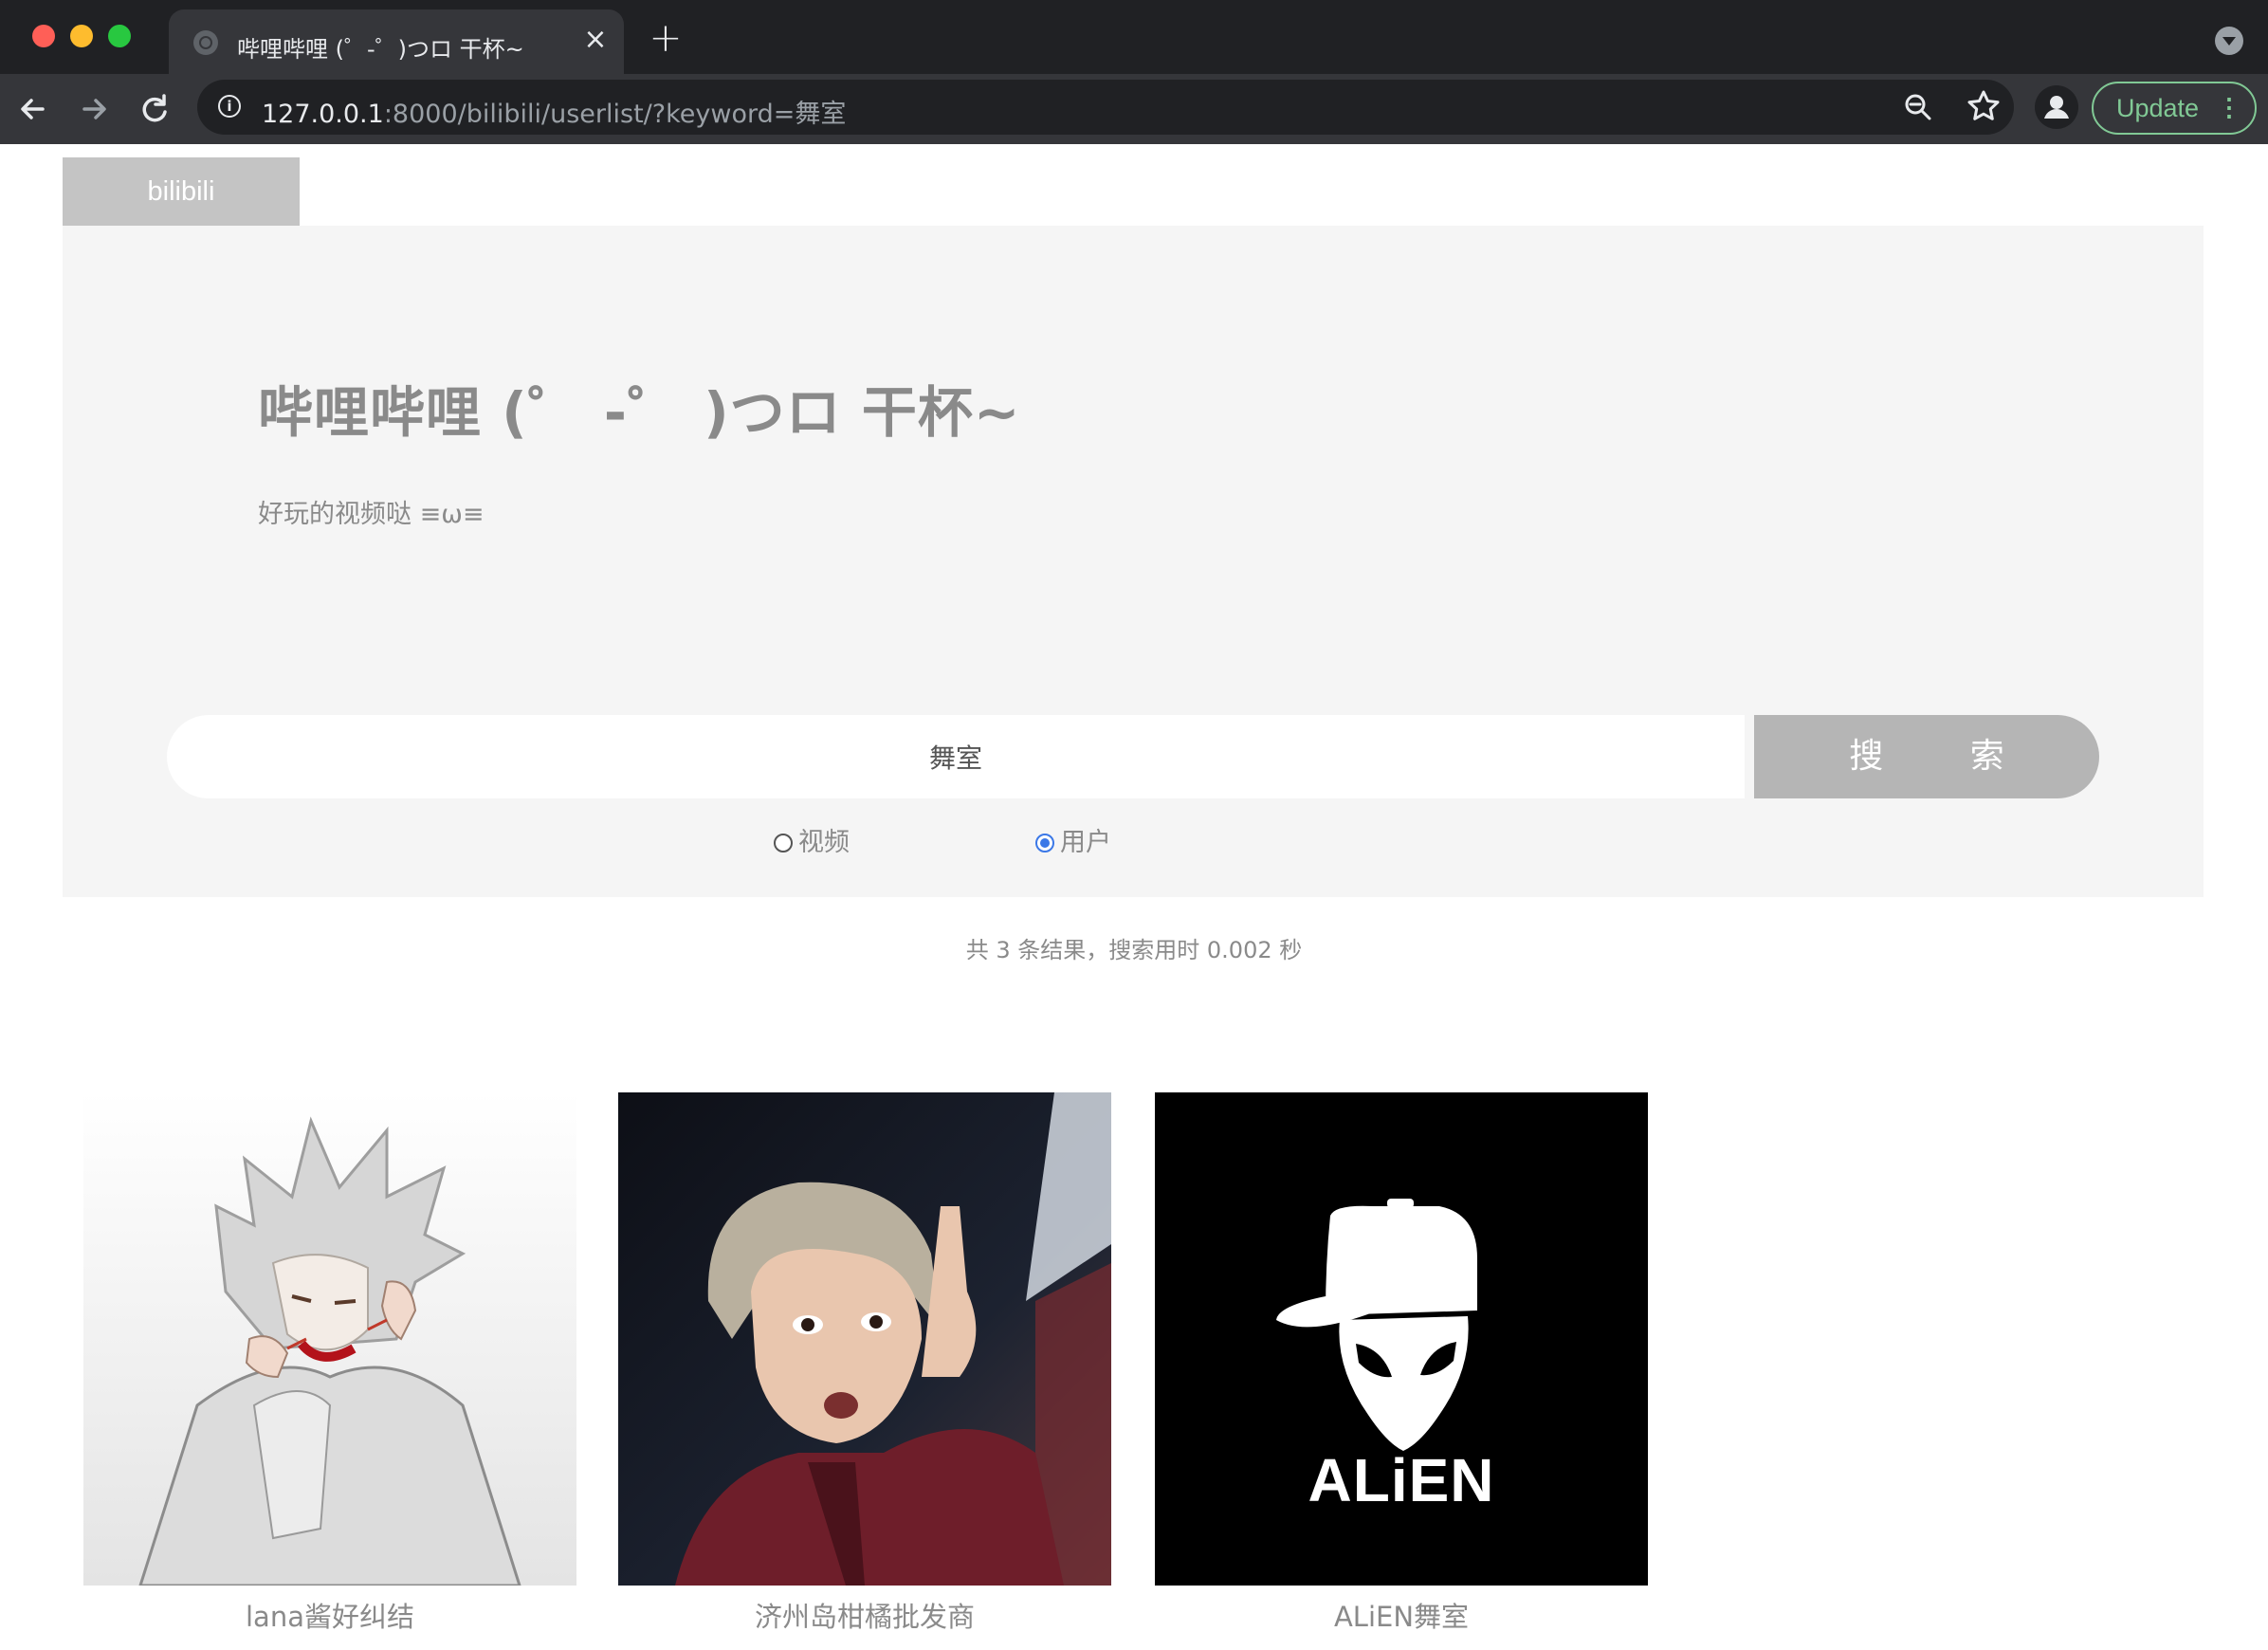  Describe the element at coordinates (639, 412) in the screenshot. I see `page-title: 哔哩哔哩 (゜ -゜ )つロ 干杯~` at that location.